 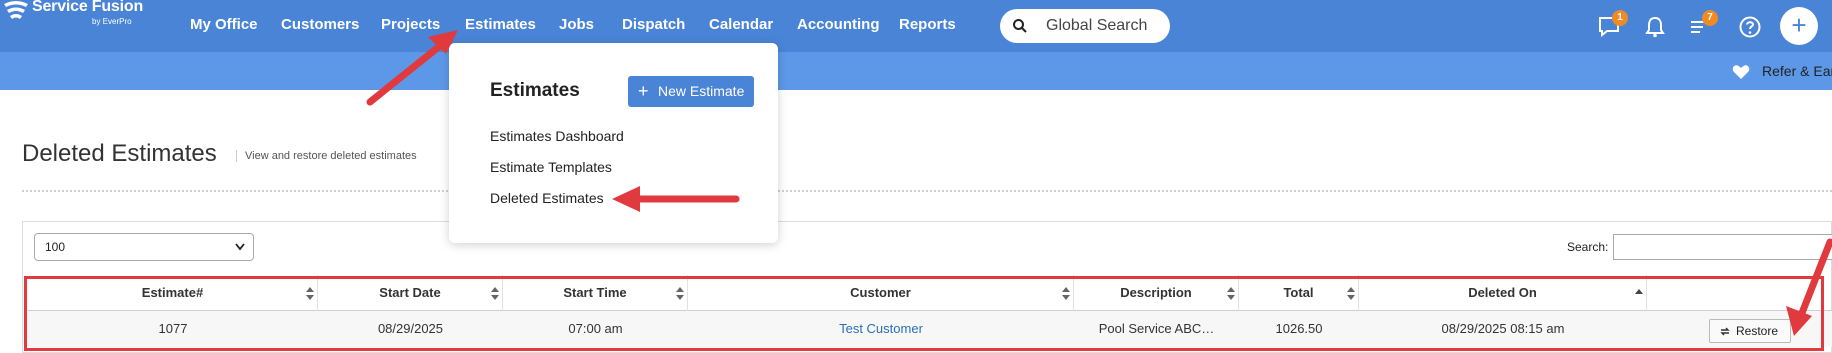 I want to click on nav-dispatch: Dispatch, so click(x=653, y=24).